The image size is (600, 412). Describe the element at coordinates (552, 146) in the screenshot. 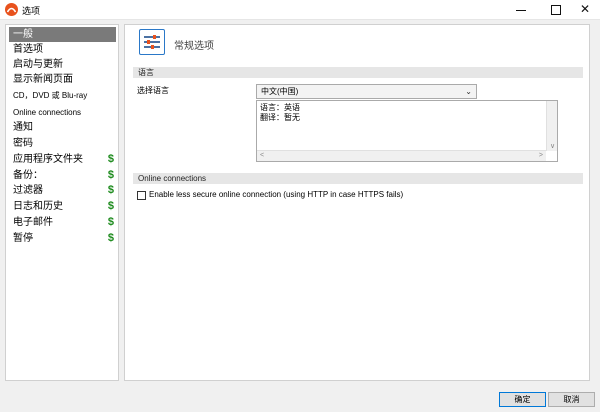

I see `scroll-down-icon: ∨` at that location.